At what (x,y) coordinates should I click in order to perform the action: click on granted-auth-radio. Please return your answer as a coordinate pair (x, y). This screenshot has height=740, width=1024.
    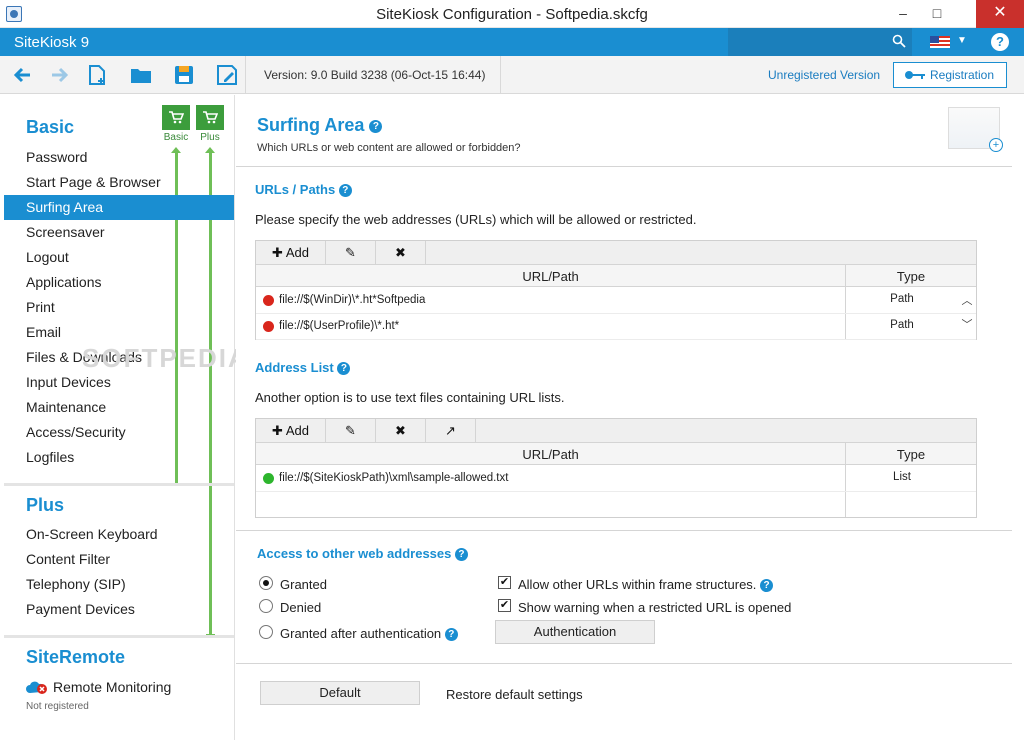
    Looking at the image, I should click on (266, 632).